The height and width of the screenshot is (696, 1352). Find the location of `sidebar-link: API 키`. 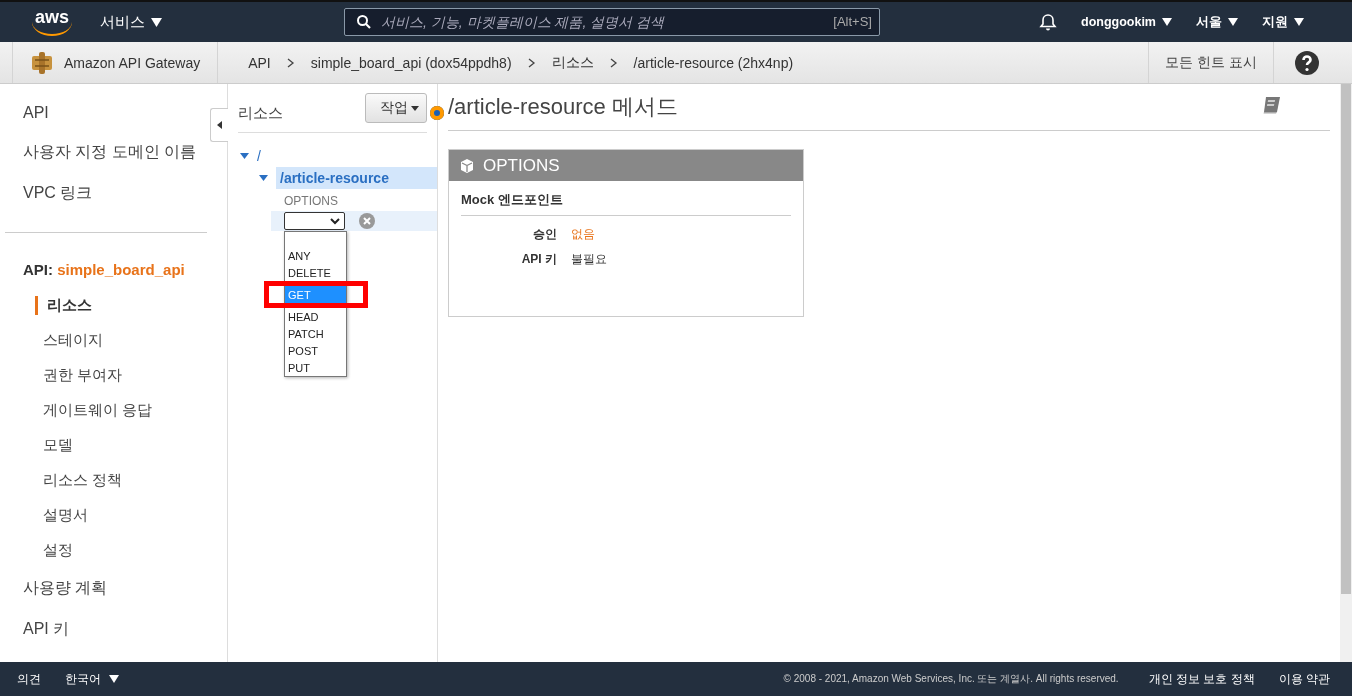

sidebar-link: API 키 is located at coordinates (46, 629).